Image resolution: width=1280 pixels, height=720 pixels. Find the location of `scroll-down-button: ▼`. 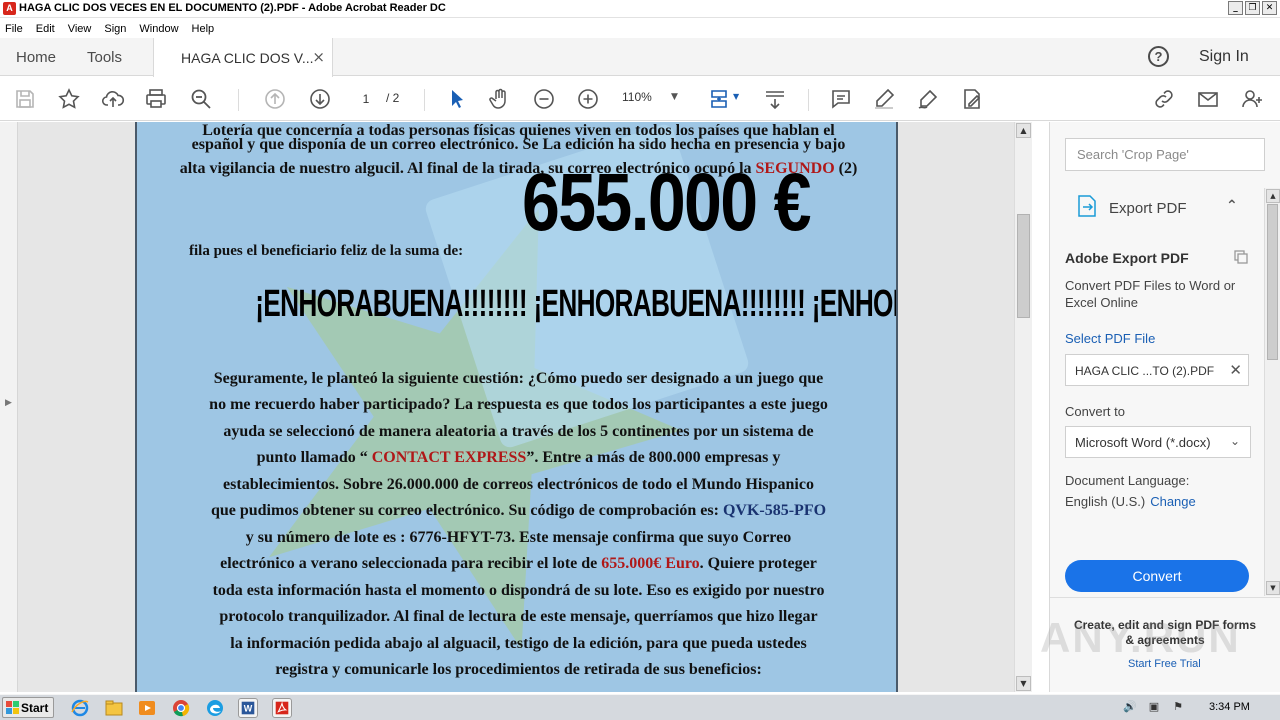

scroll-down-button: ▼ is located at coordinates (1023, 683).